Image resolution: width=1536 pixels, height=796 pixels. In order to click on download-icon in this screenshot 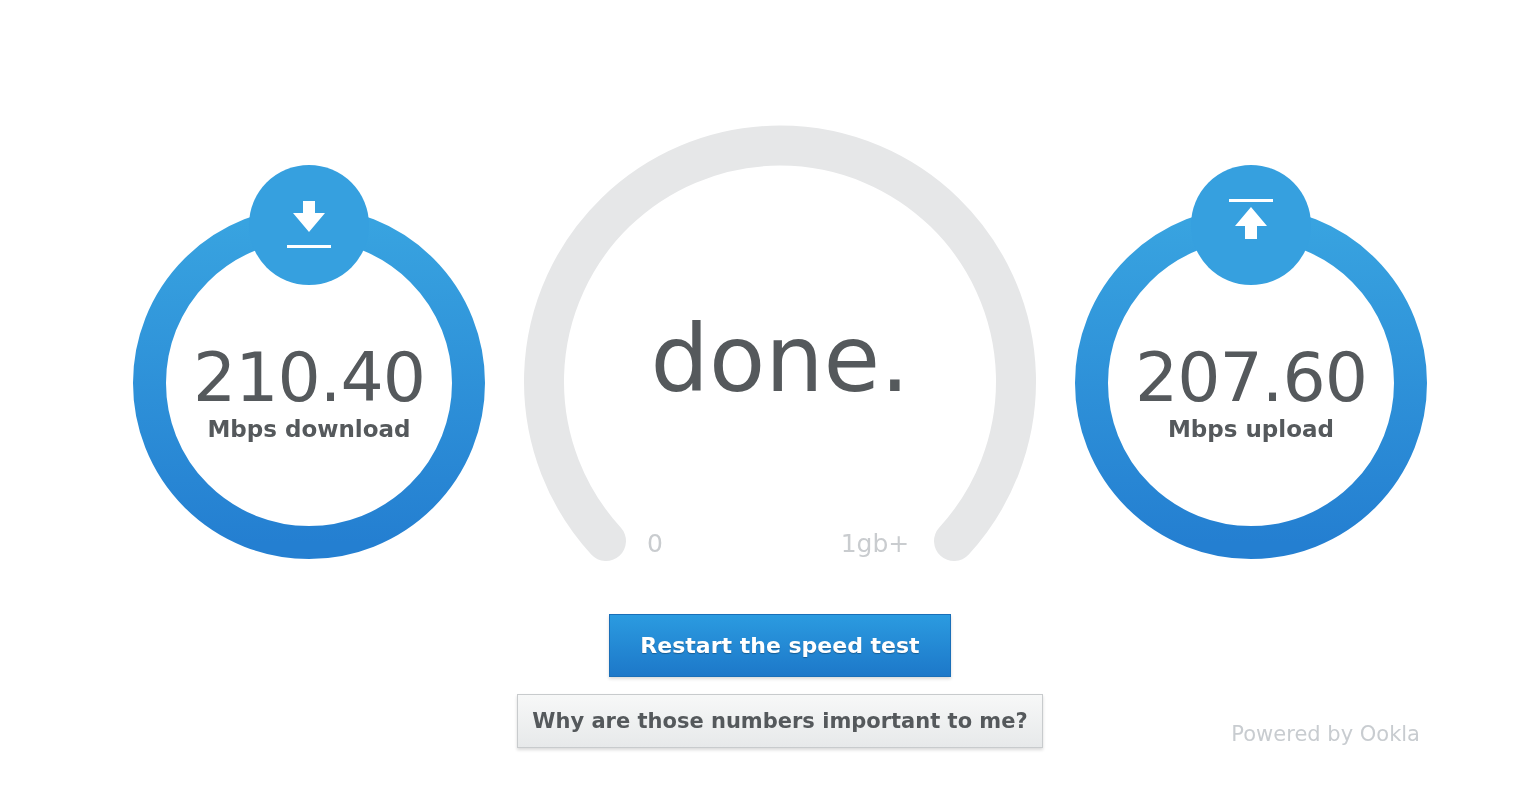, I will do `click(309, 224)`.